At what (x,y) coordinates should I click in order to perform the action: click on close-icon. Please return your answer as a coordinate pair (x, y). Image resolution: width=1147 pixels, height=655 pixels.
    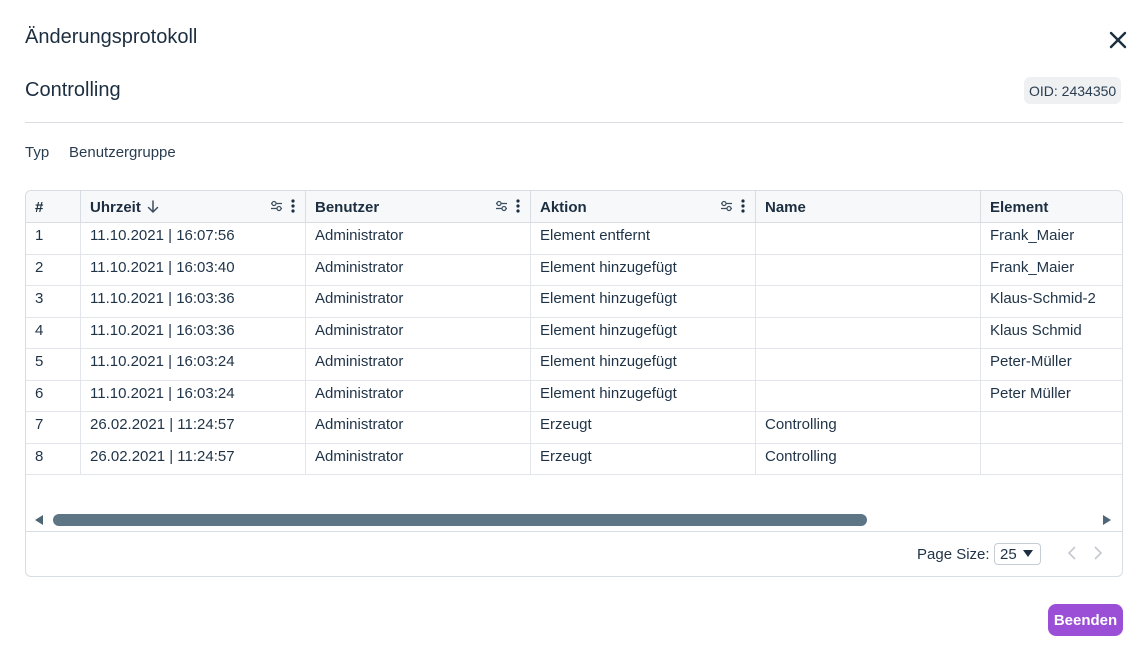
    Looking at the image, I should click on (1118, 40).